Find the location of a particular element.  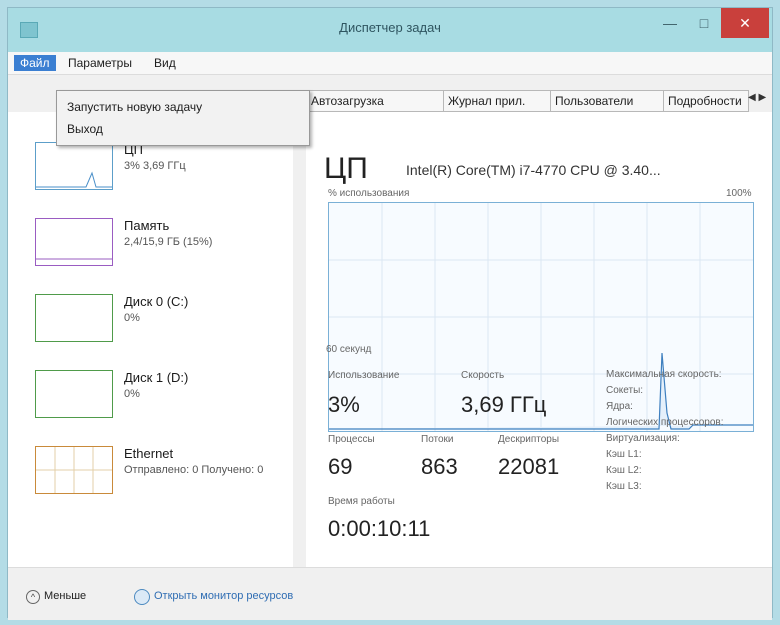

spec-l1-cache: Кэш L1: is located at coordinates (624, 454).